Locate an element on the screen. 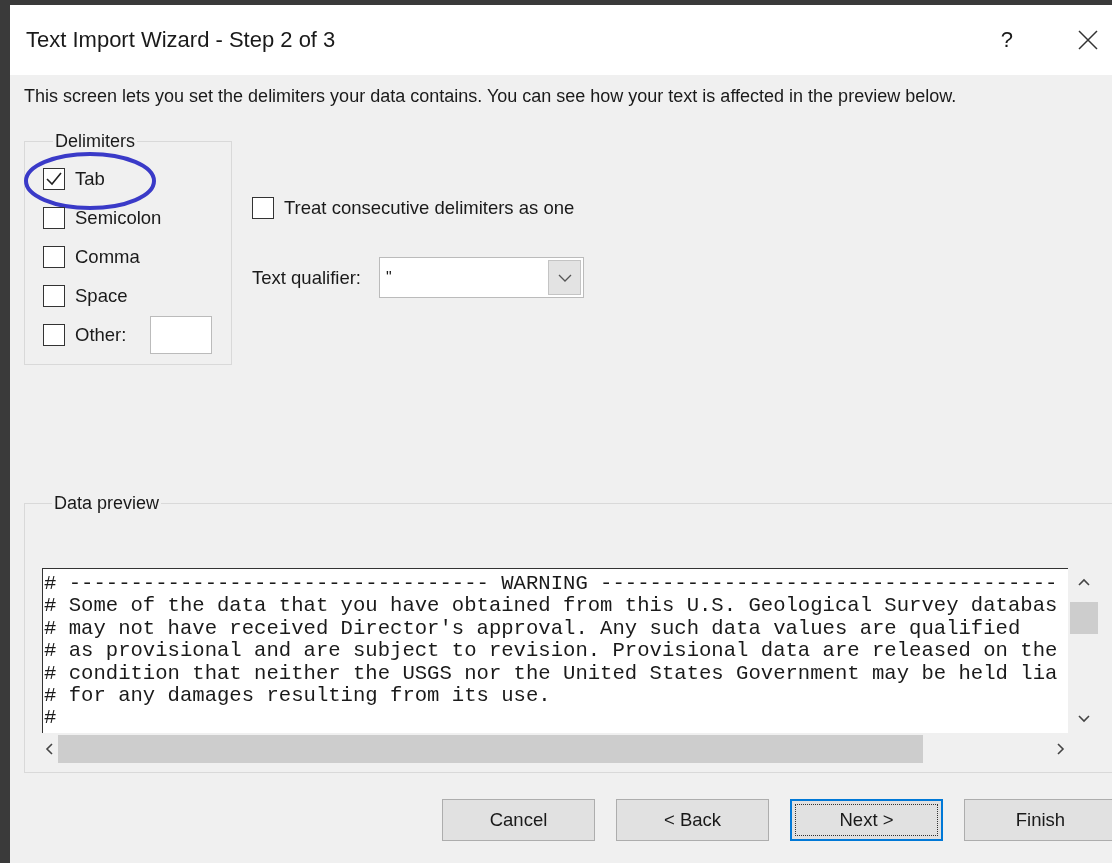 This screenshot has width=1112, height=863. instruction-text: This screen lets you set the delimiters your data contains. You can see how your text is affected in the preview below. is located at coordinates (491, 96).